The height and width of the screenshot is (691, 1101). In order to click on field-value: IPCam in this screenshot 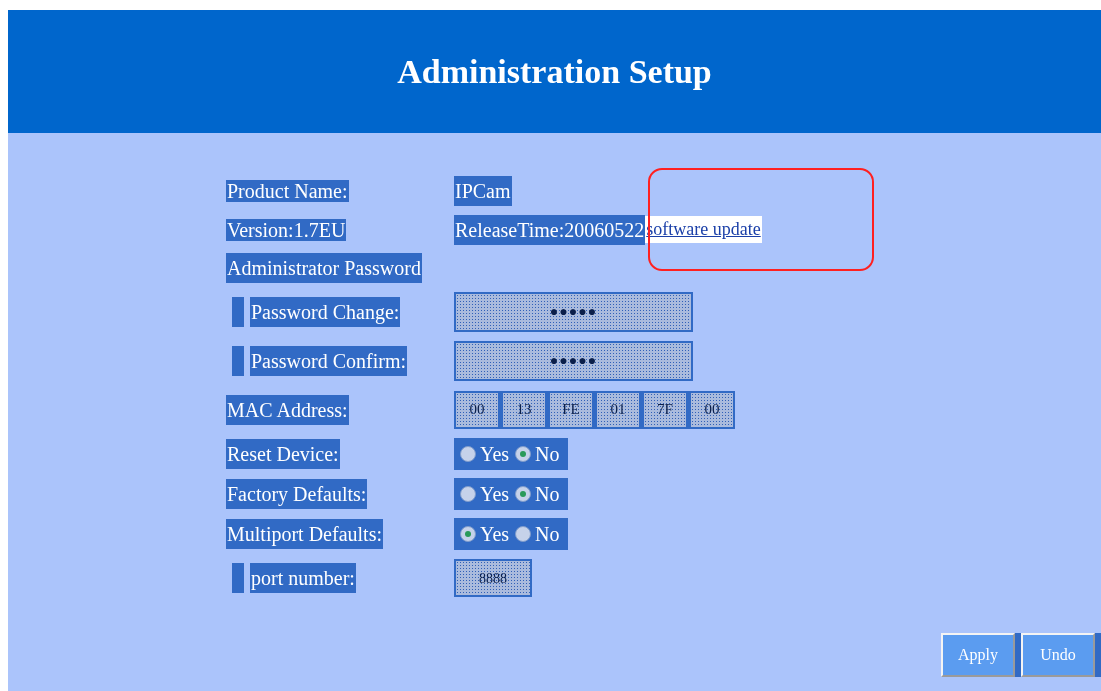, I will do `click(483, 190)`.